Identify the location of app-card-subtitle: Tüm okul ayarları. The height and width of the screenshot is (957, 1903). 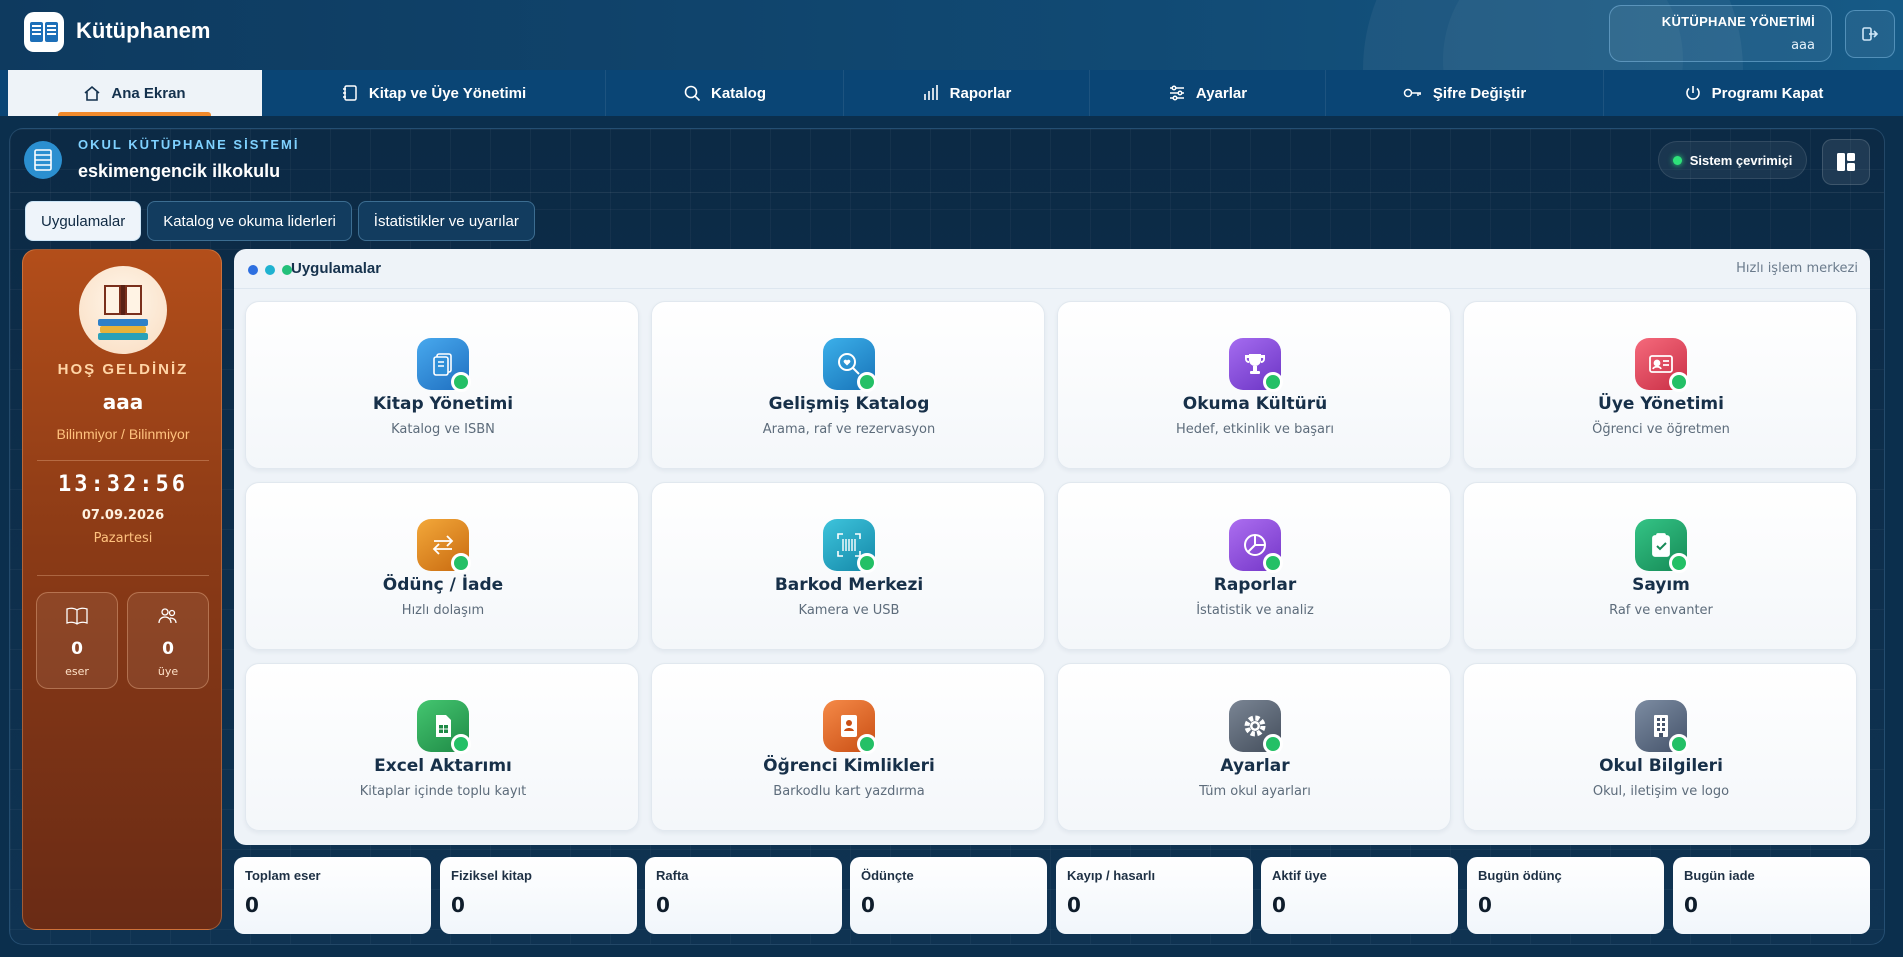
(1255, 791).